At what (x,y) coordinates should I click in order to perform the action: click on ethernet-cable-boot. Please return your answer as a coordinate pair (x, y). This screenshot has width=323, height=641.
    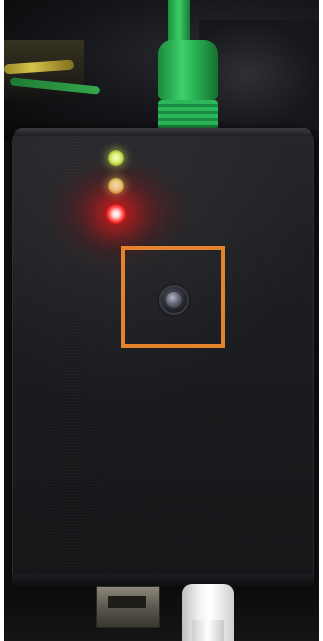
    Looking at the image, I should click on (188, 70).